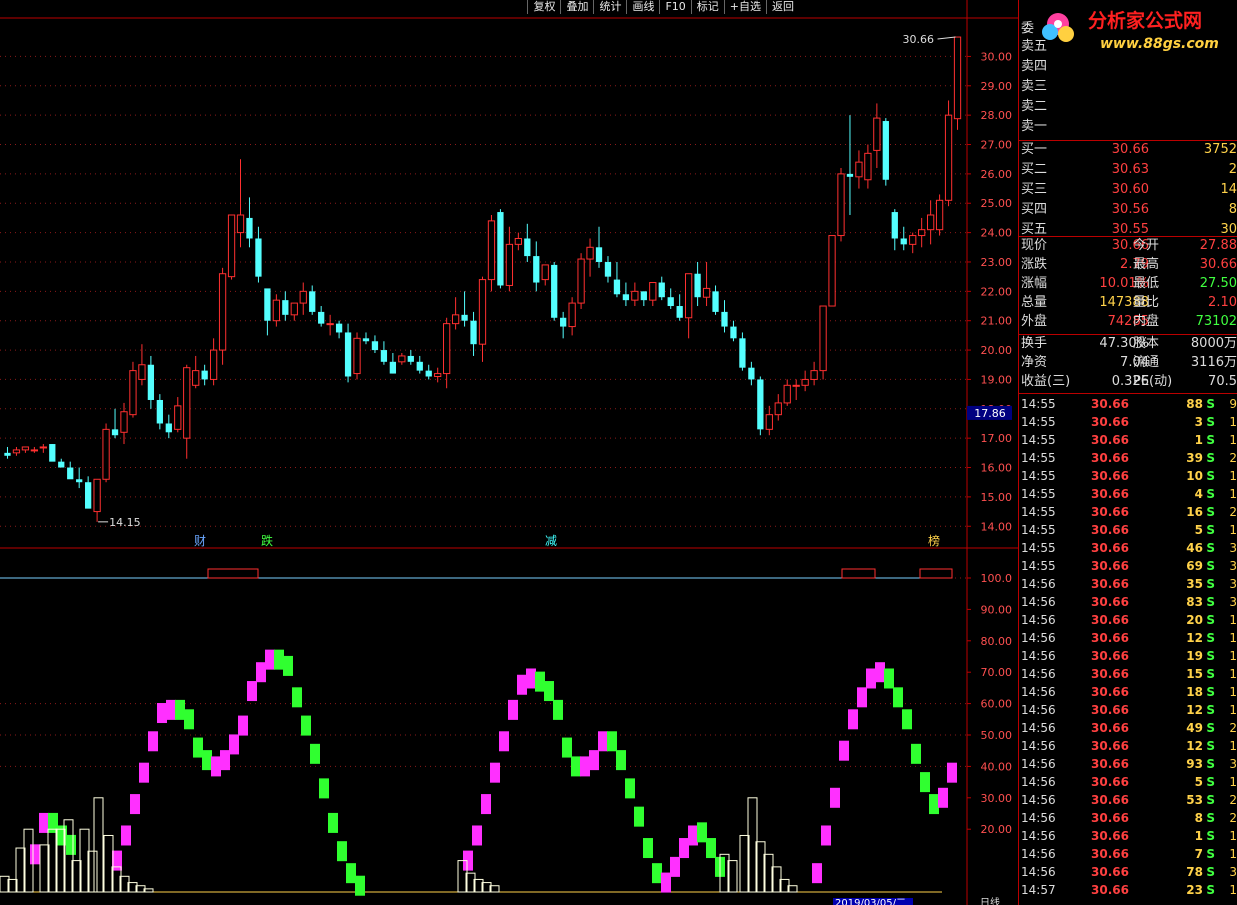 The width and height of the screenshot is (1237, 905). What do you see at coordinates (990, 900) in the screenshot?
I see `period-label: 日线` at bounding box center [990, 900].